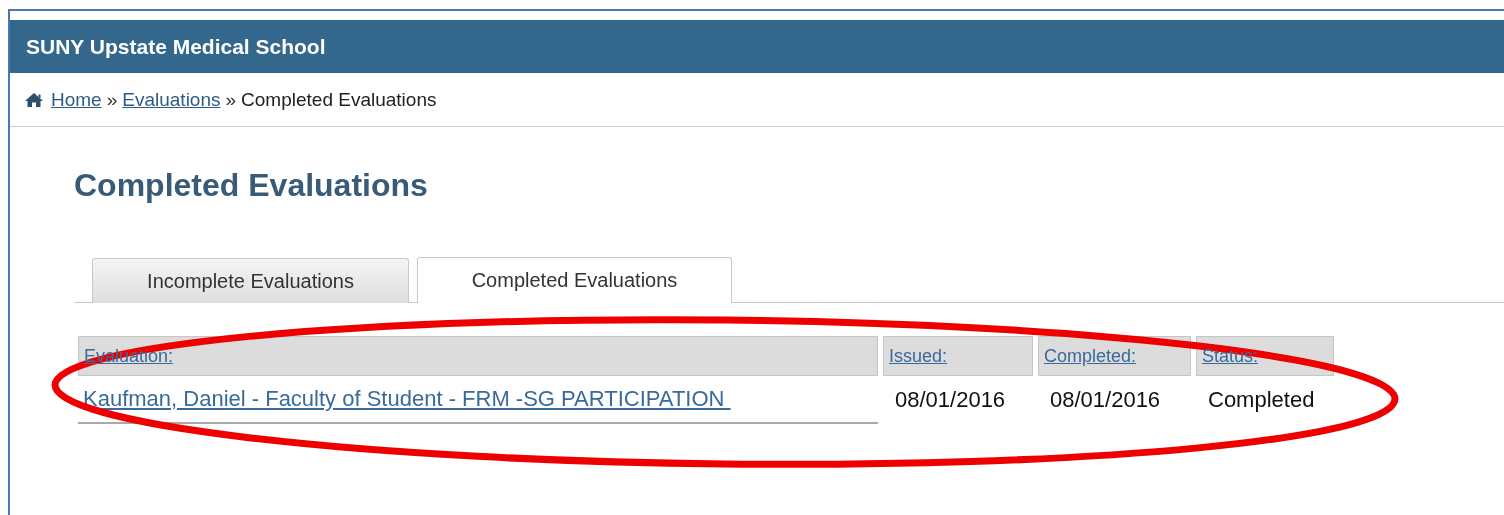 The width and height of the screenshot is (1504, 515). I want to click on breadcrumb-link: Home, so click(76, 99).